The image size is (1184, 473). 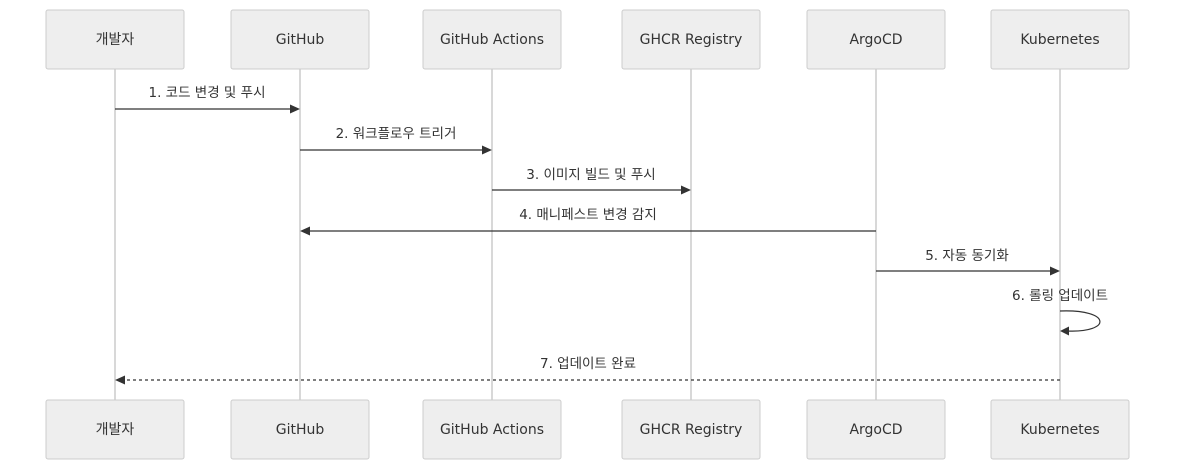 I want to click on participant-actions-bottom: GitHub Actions, so click(x=492, y=429).